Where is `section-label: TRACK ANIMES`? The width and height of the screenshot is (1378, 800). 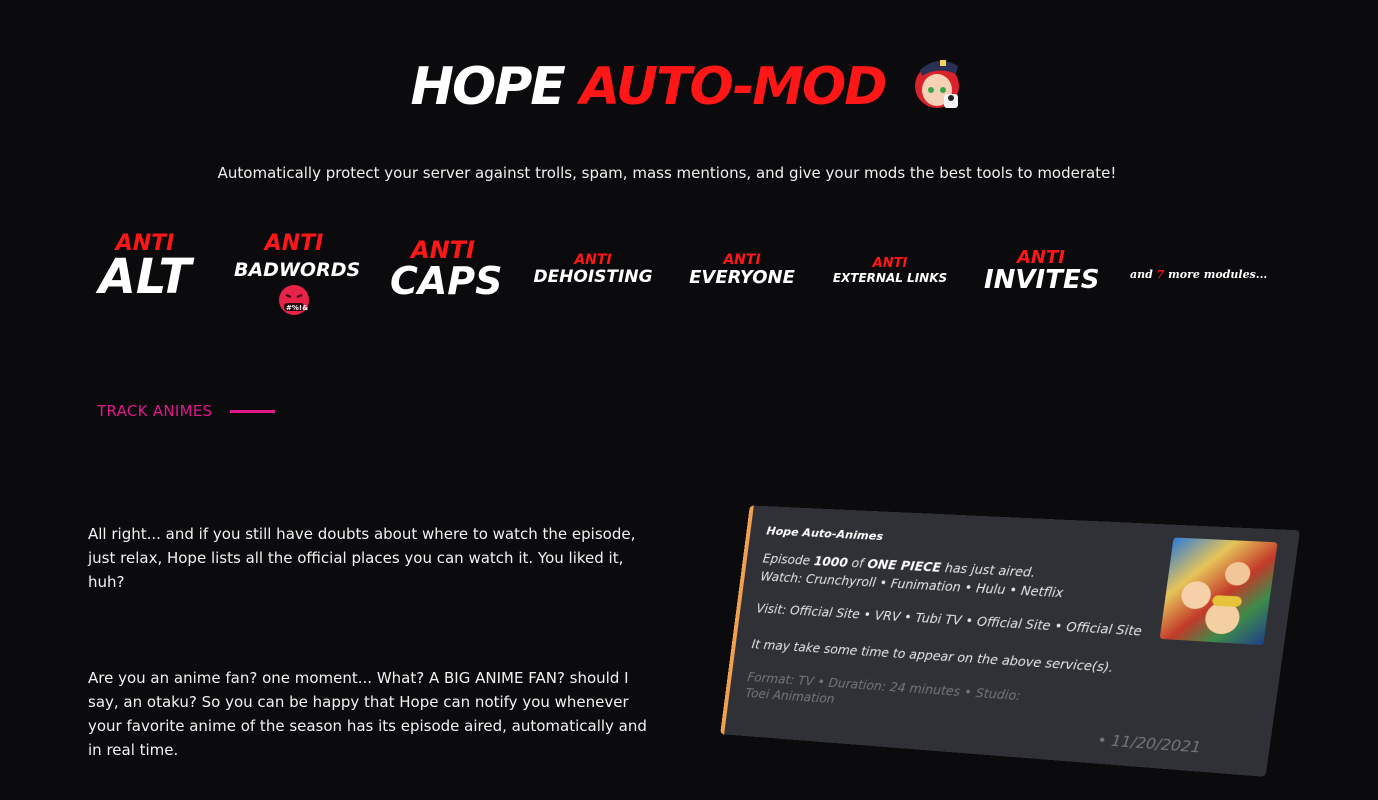 section-label: TRACK ANIMES is located at coordinates (155, 411).